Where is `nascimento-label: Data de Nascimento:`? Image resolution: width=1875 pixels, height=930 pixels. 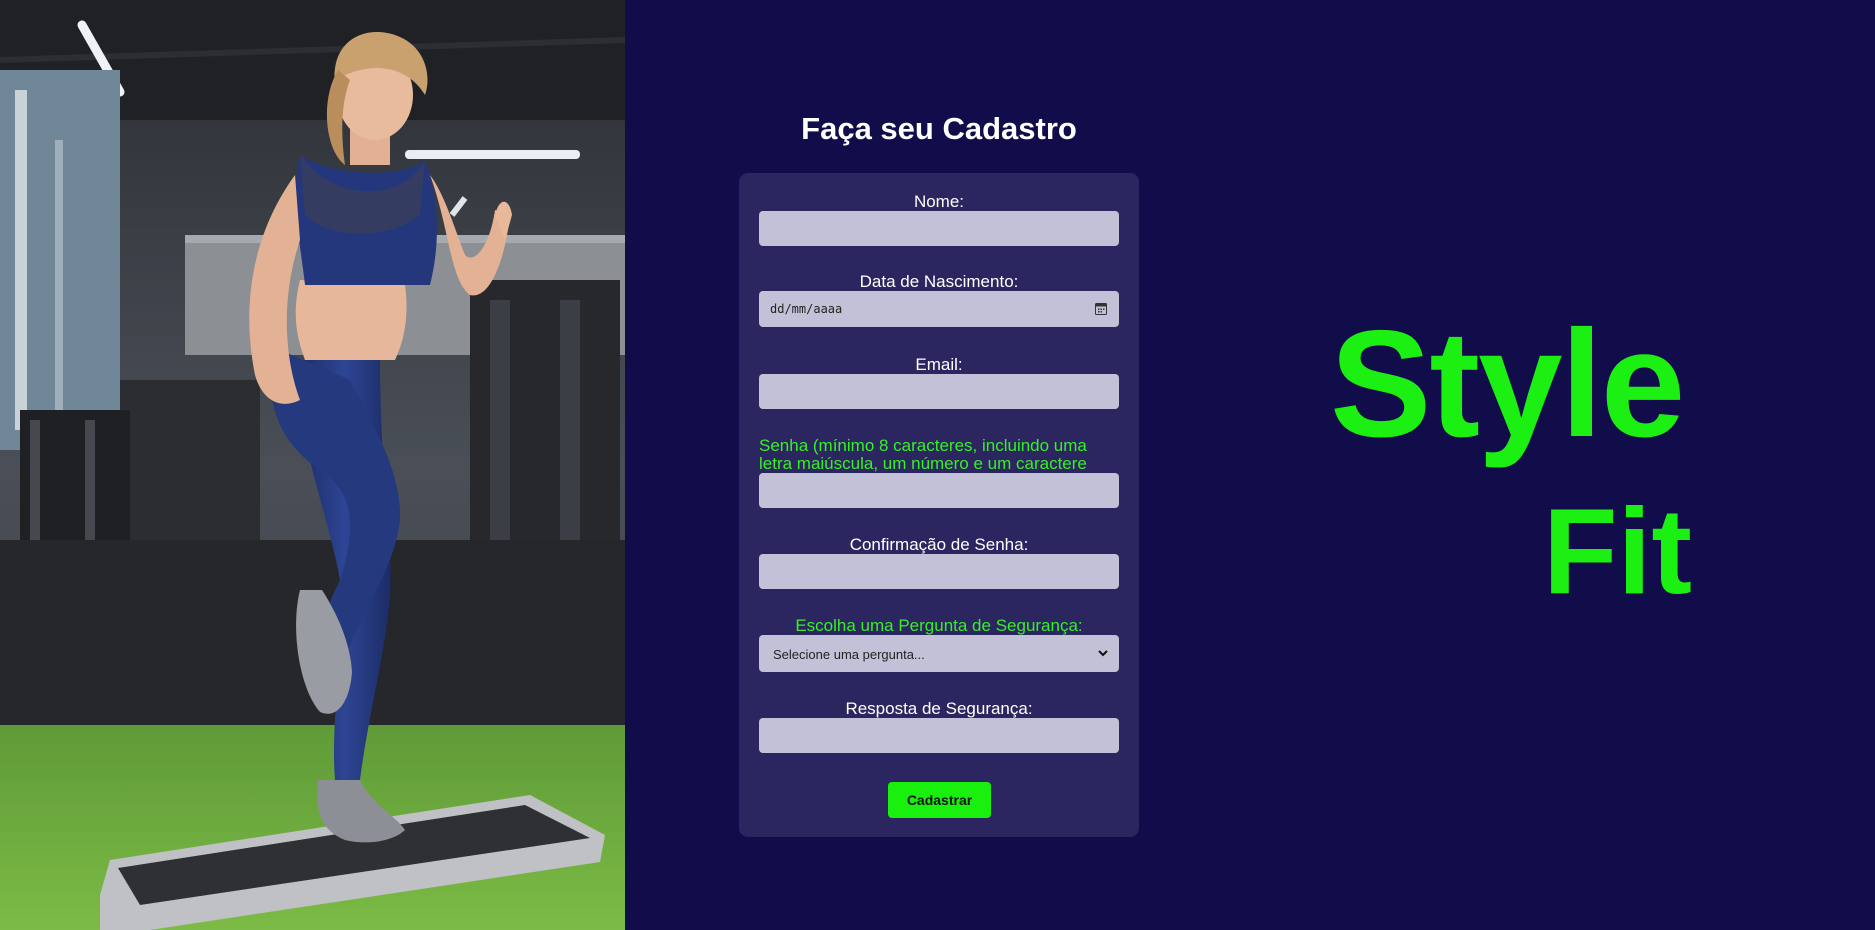 nascimento-label: Data de Nascimento: is located at coordinates (939, 281).